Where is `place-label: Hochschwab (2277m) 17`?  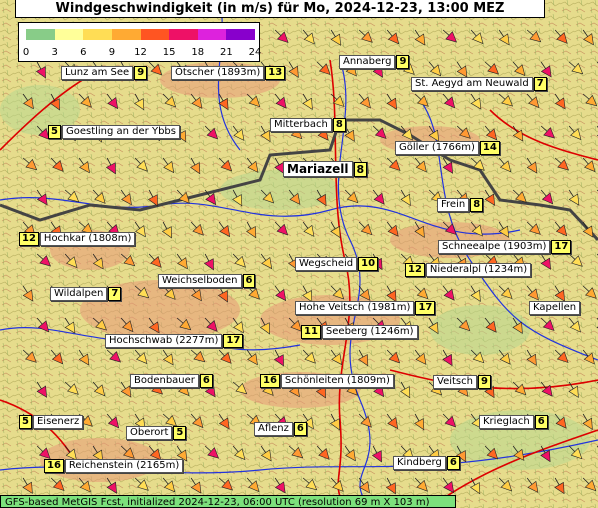
place-label: Hochschwab (2277m) 17 is located at coordinates (174, 341).